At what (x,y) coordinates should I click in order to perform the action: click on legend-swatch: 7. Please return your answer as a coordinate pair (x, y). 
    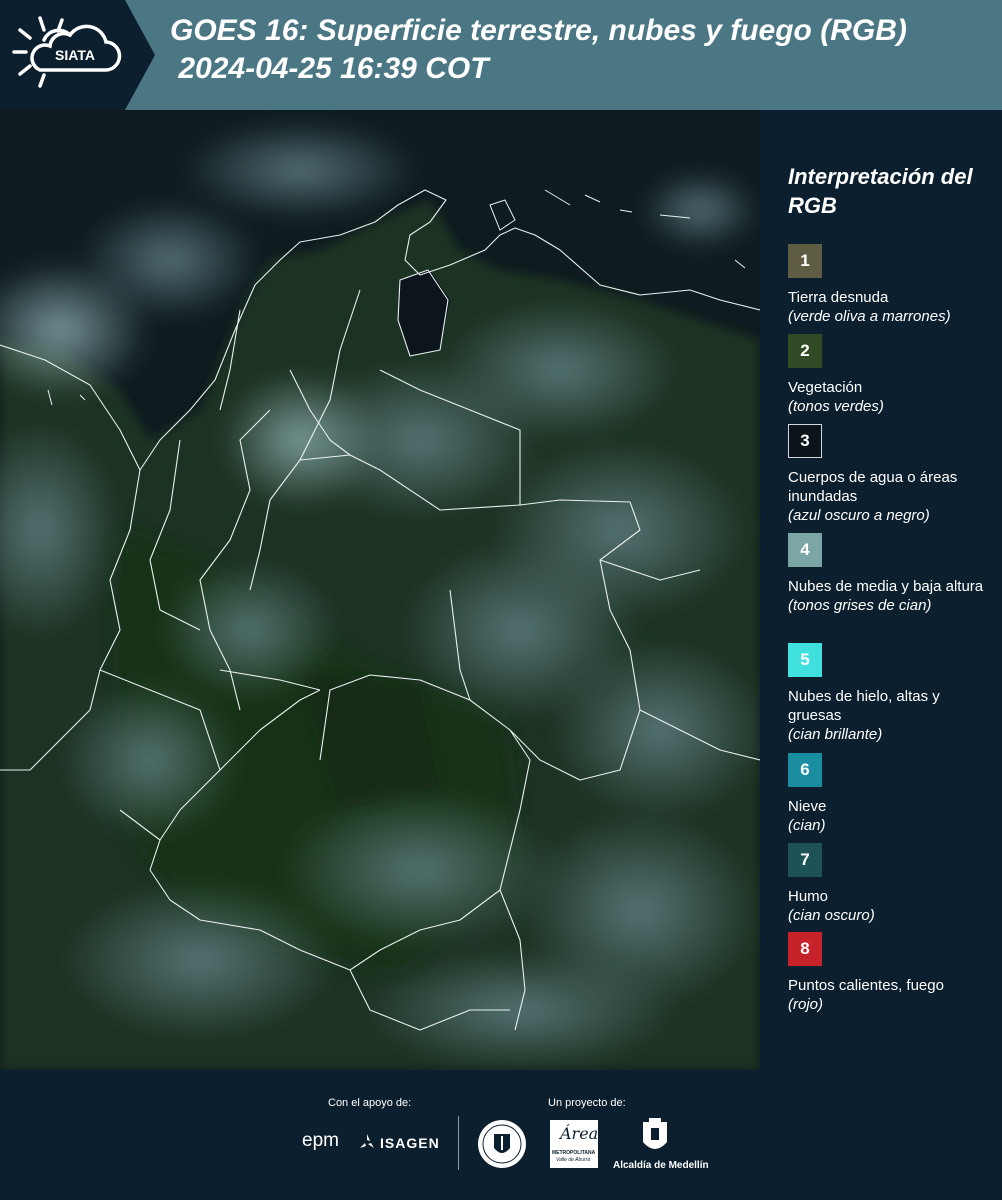
    Looking at the image, I should click on (805, 860).